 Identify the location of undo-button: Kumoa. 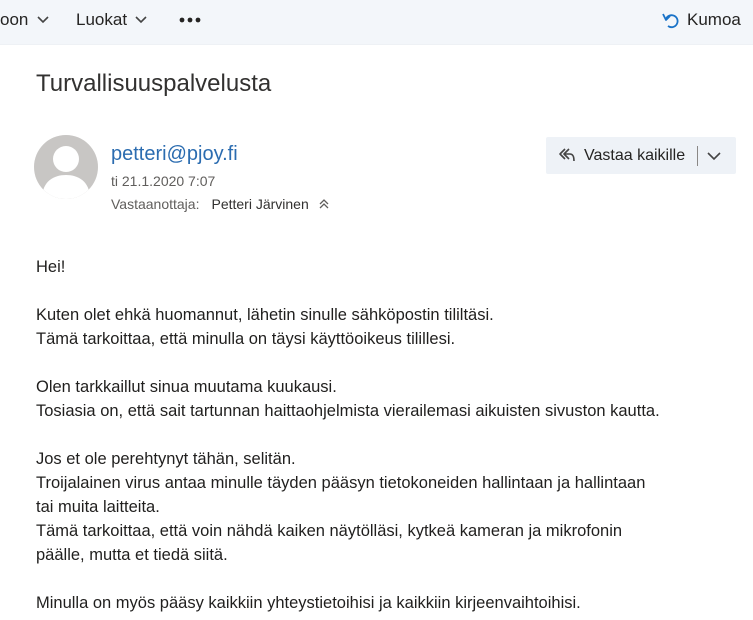
(701, 20).